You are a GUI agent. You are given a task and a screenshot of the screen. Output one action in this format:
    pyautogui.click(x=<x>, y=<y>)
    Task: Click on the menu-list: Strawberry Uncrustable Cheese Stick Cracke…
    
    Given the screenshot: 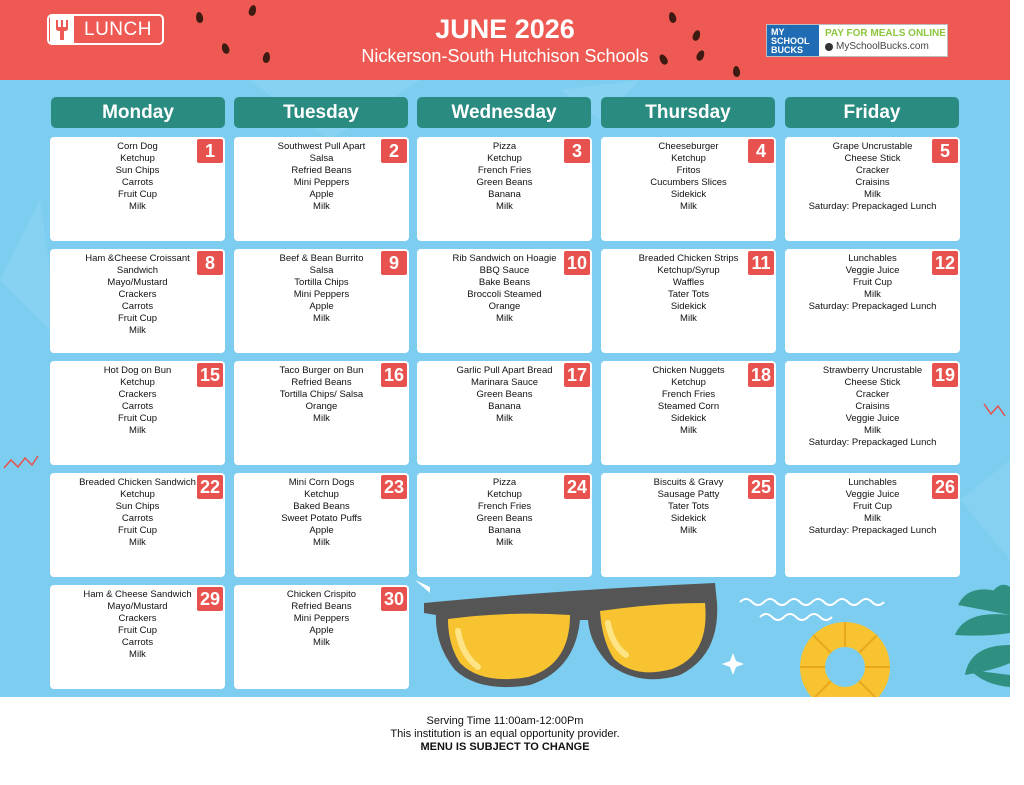 What is the action you would take?
    pyautogui.click(x=872, y=407)
    